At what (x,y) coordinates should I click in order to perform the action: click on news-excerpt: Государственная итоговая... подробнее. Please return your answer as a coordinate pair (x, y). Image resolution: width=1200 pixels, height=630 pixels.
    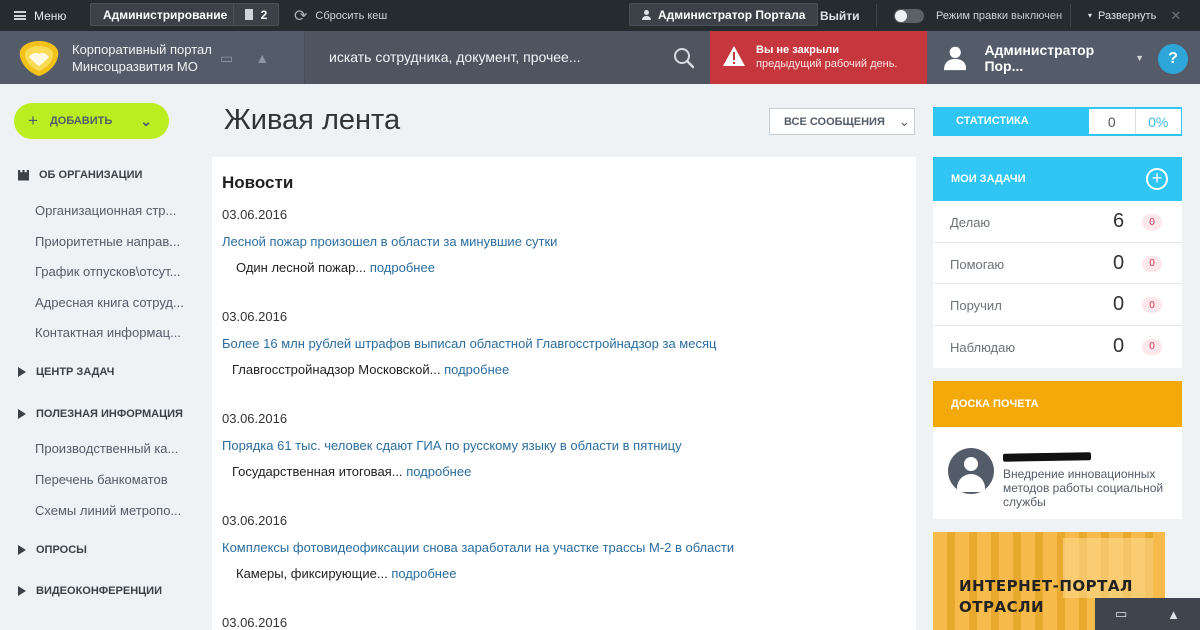
    Looking at the image, I should click on (352, 471).